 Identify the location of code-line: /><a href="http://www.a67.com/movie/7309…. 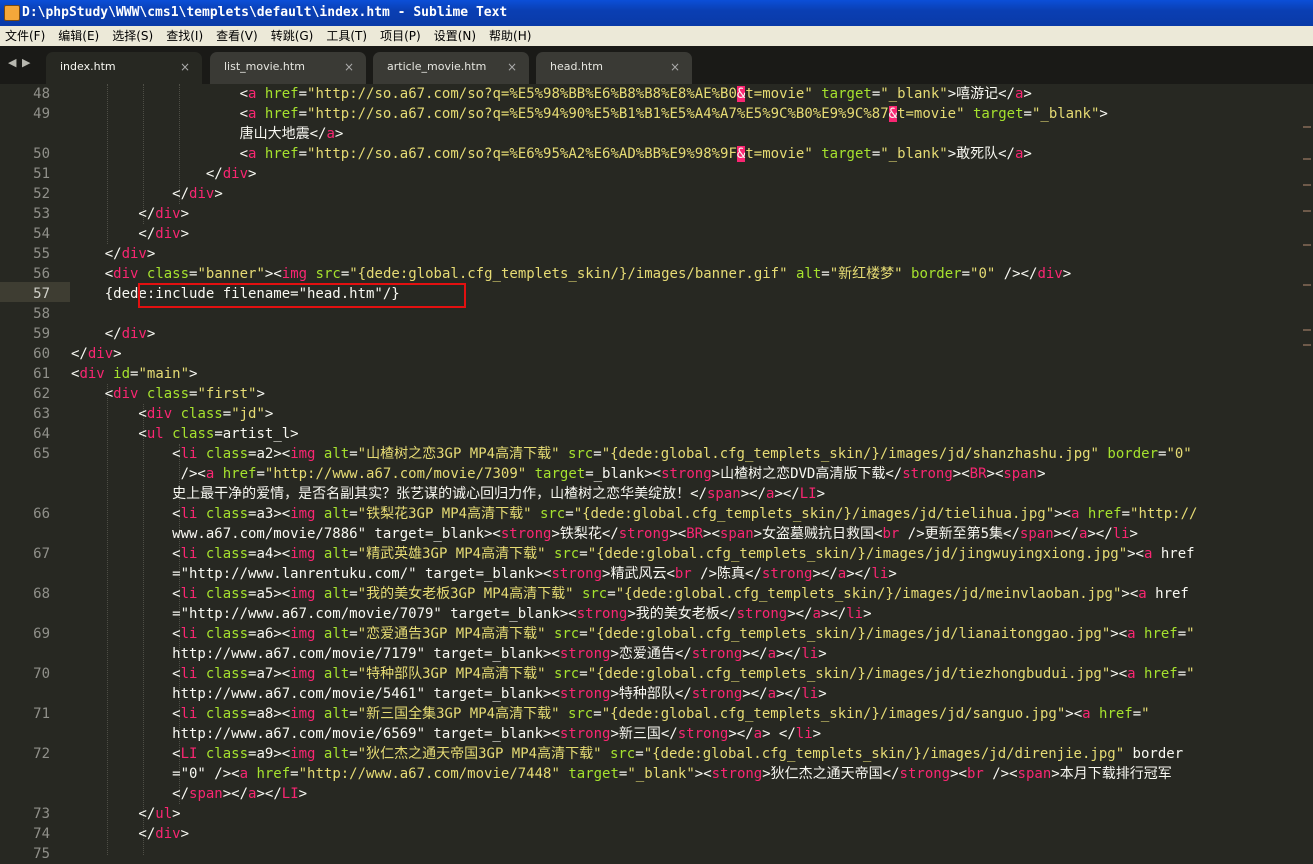
(558, 474).